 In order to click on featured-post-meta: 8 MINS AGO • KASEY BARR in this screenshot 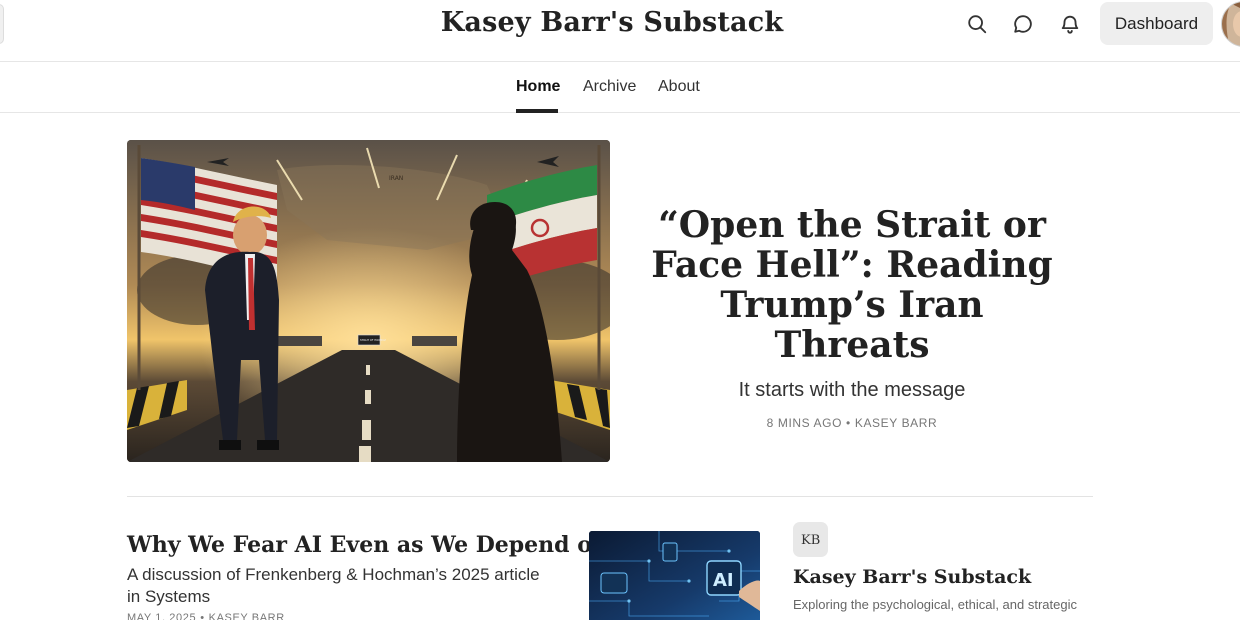, I will do `click(852, 423)`.